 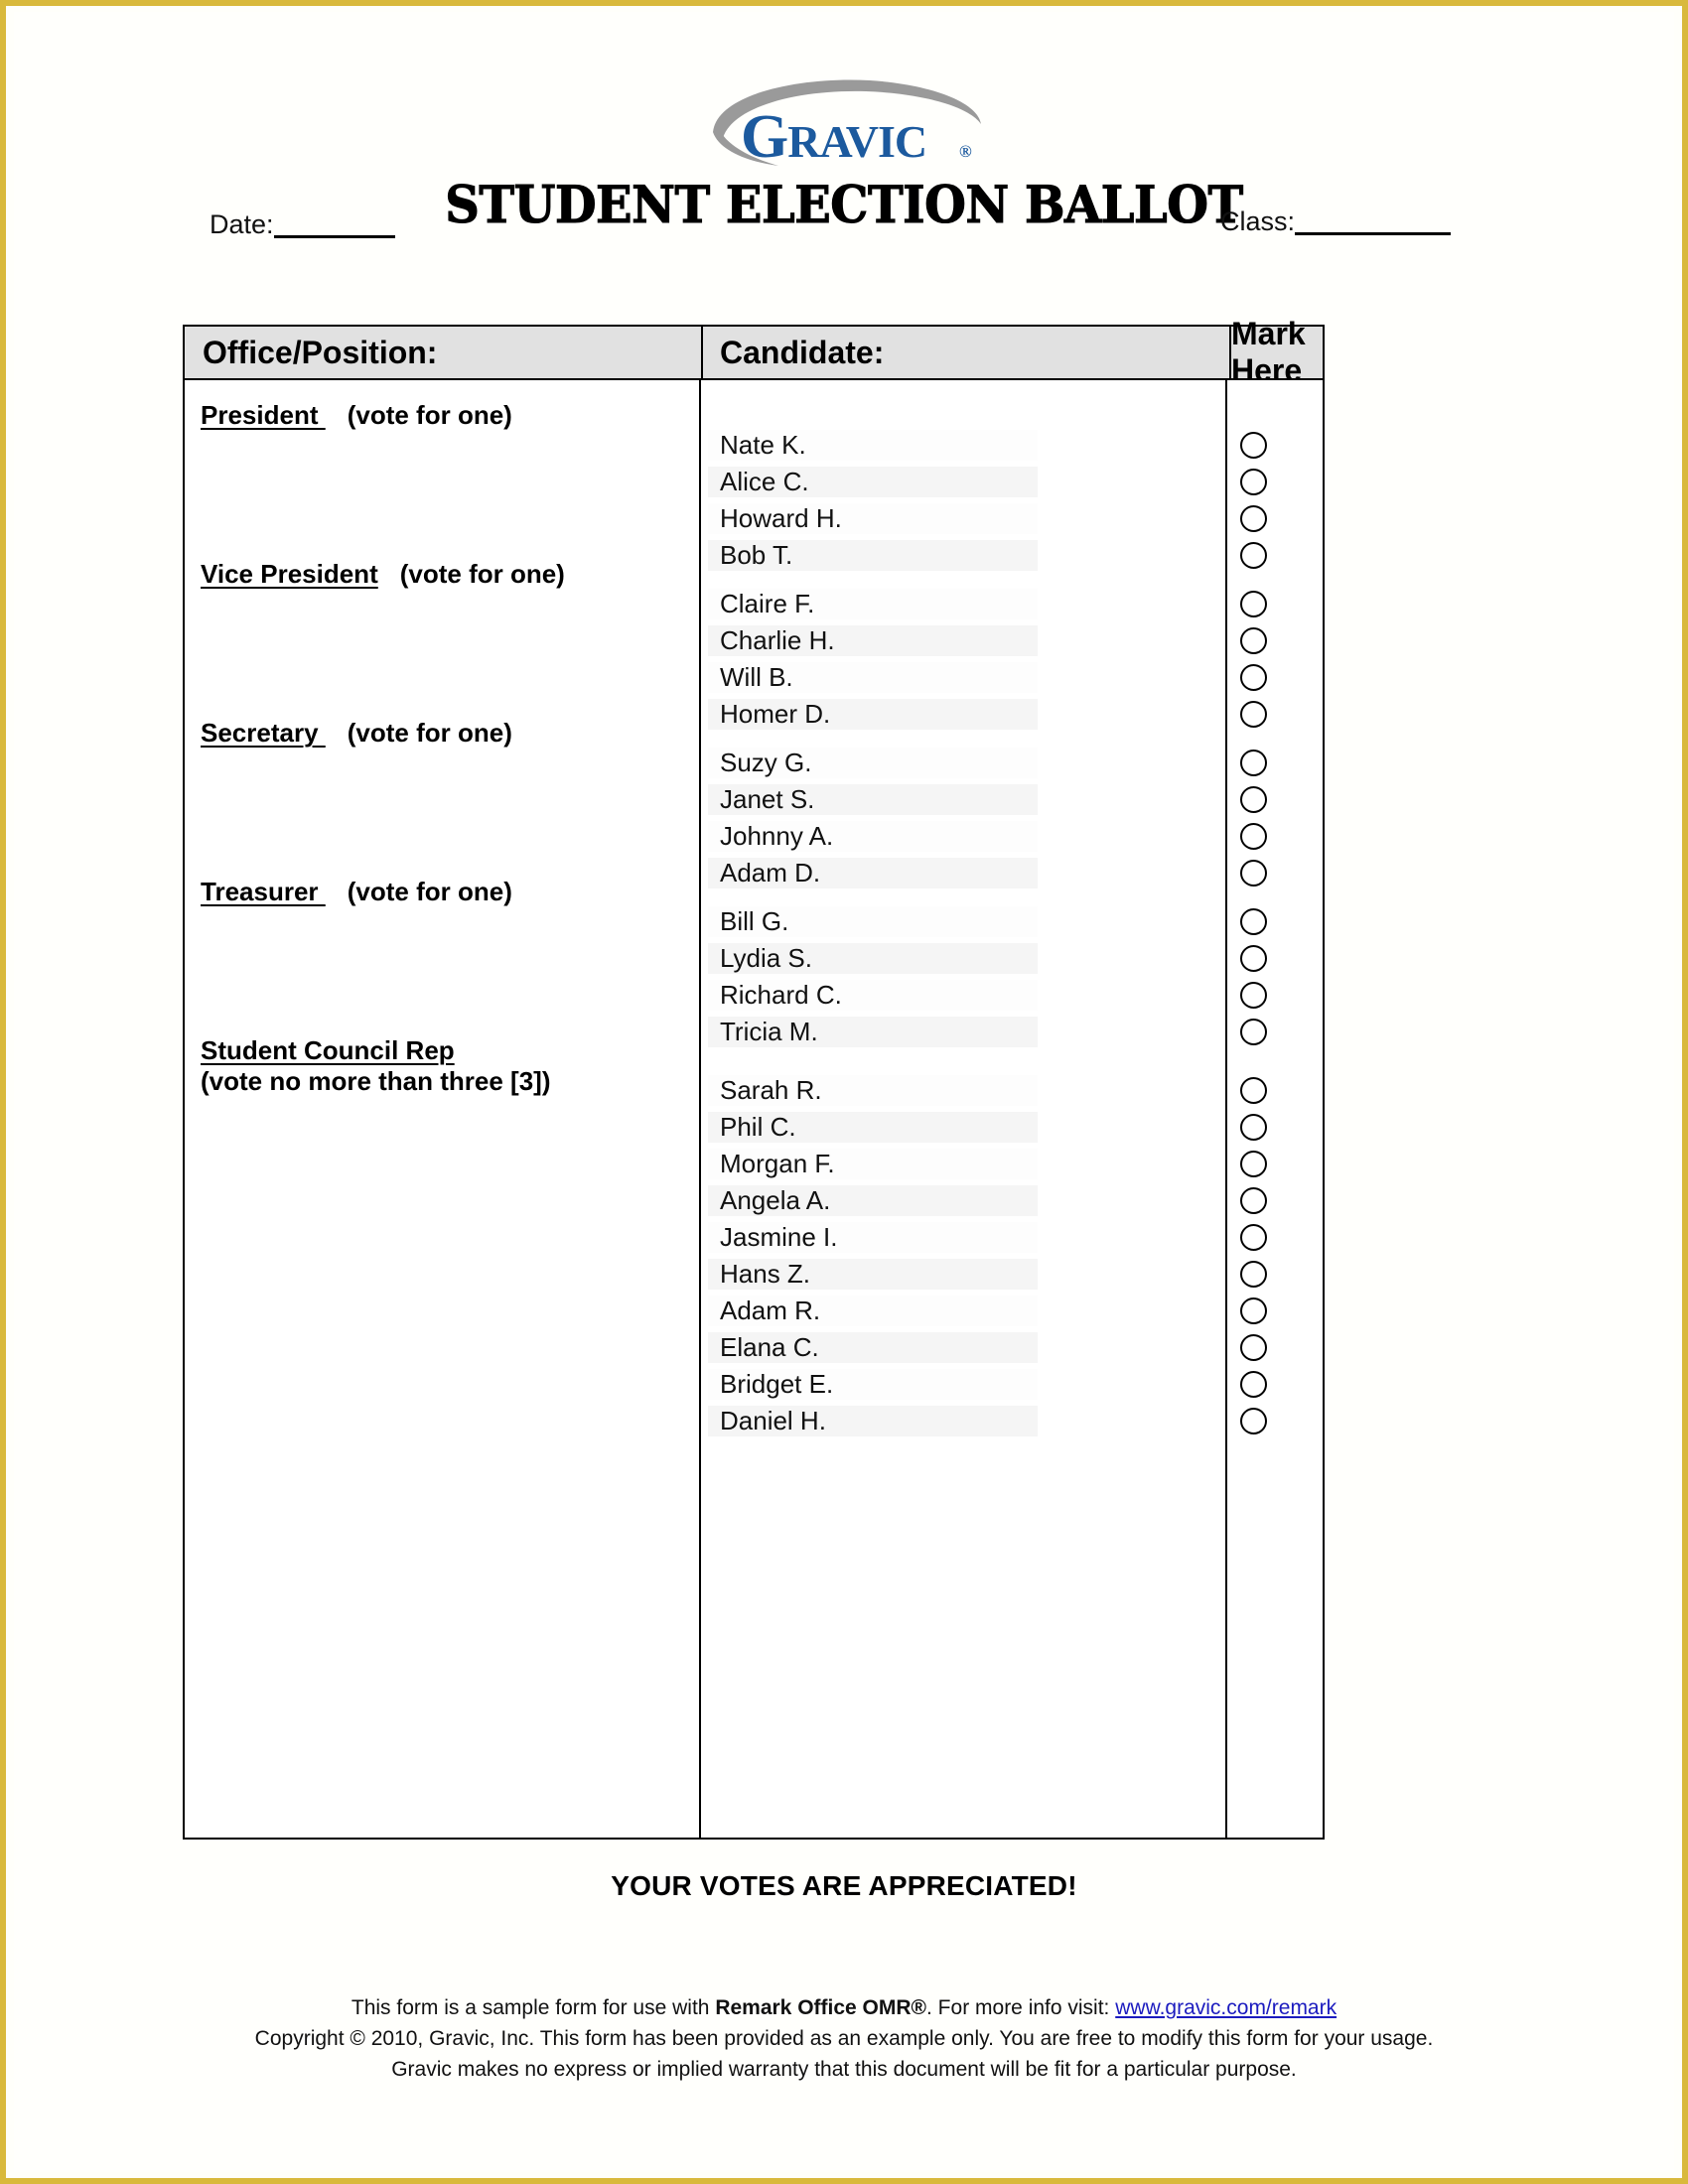 I want to click on office-name: Secretary, so click(x=263, y=733).